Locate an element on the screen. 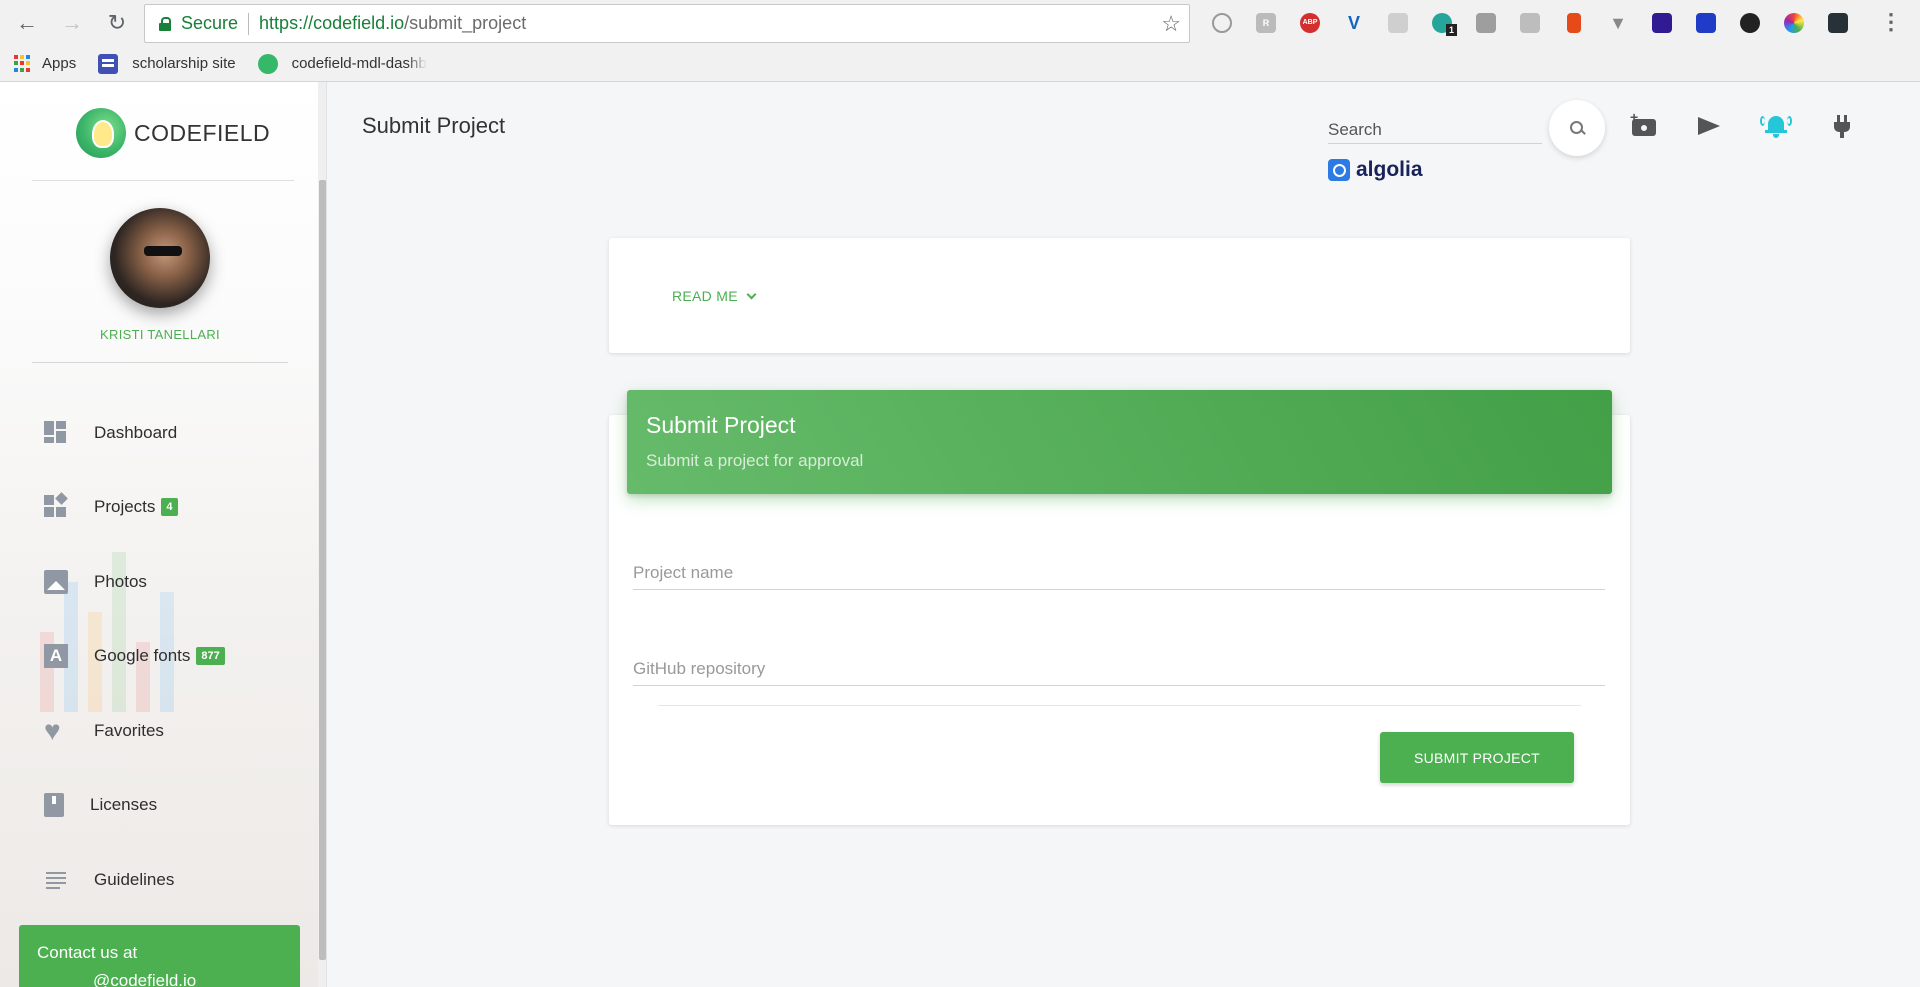  algolia-label: algolia is located at coordinates (1389, 169).